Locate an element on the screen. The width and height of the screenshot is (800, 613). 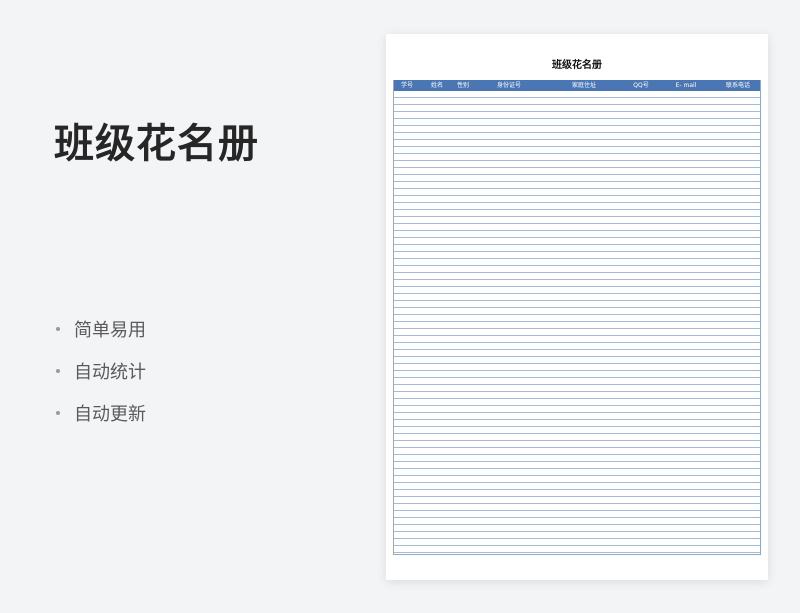
column-header-name: 姓名 is located at coordinates (436, 85).